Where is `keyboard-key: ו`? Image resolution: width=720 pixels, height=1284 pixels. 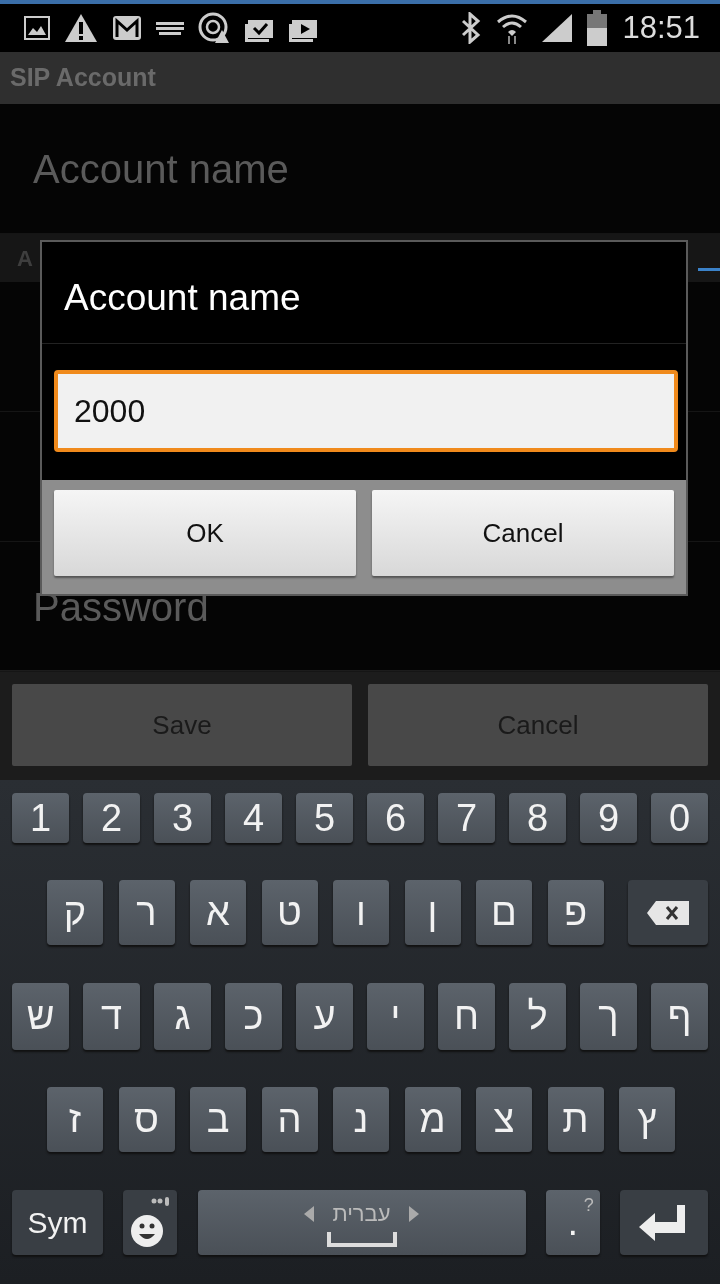 keyboard-key: ו is located at coordinates (361, 912).